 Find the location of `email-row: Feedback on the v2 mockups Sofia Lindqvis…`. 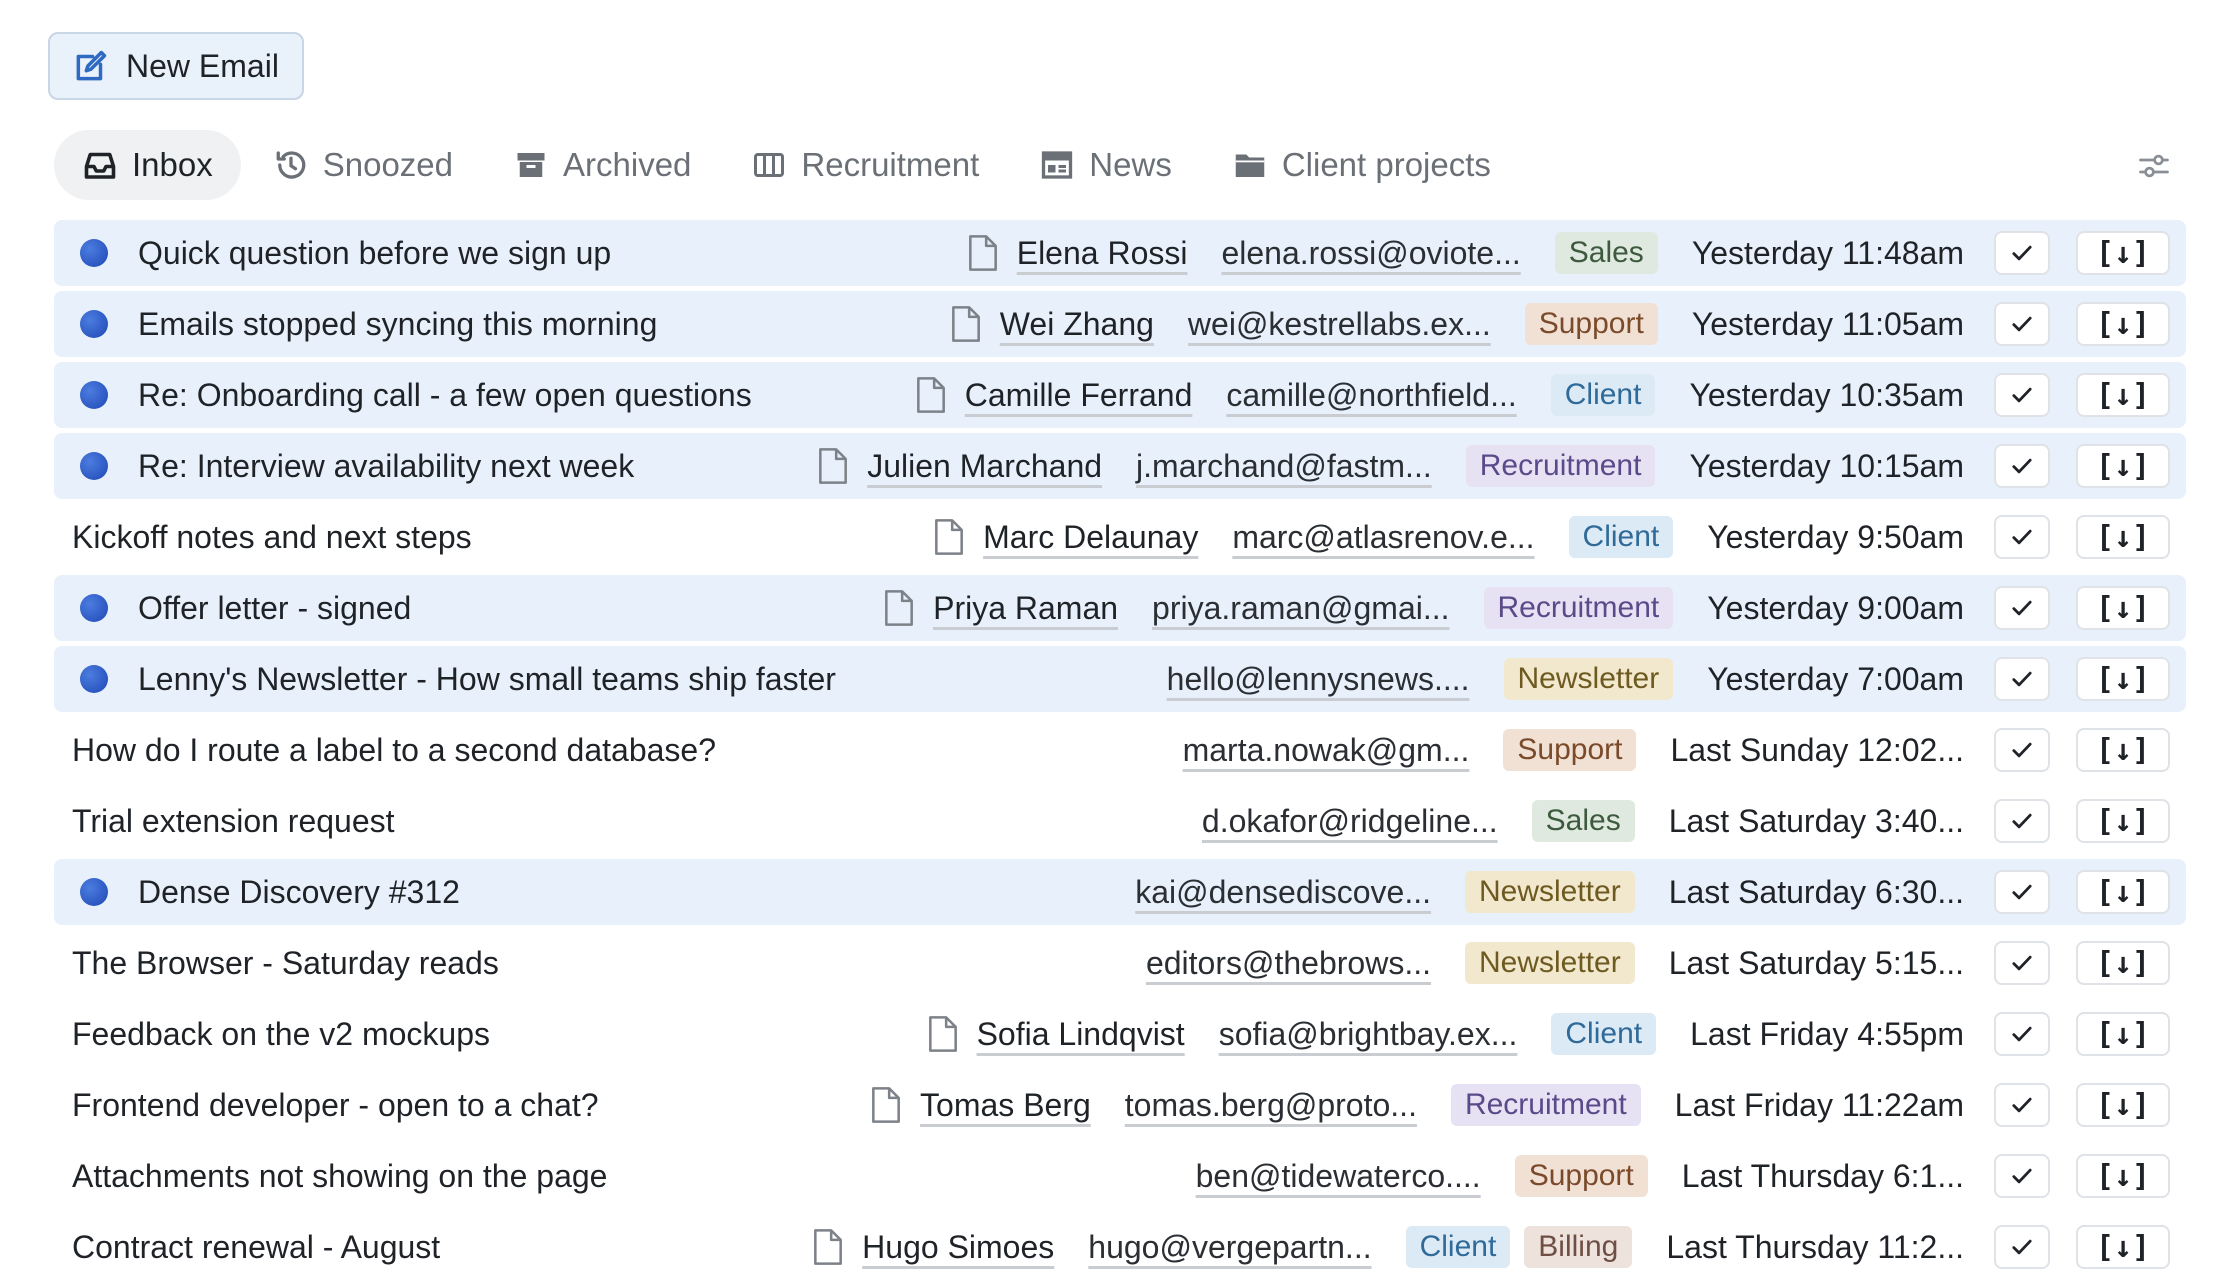

email-row: Feedback on the v2 mockups Sofia Lindqvis… is located at coordinates (1120, 1034).